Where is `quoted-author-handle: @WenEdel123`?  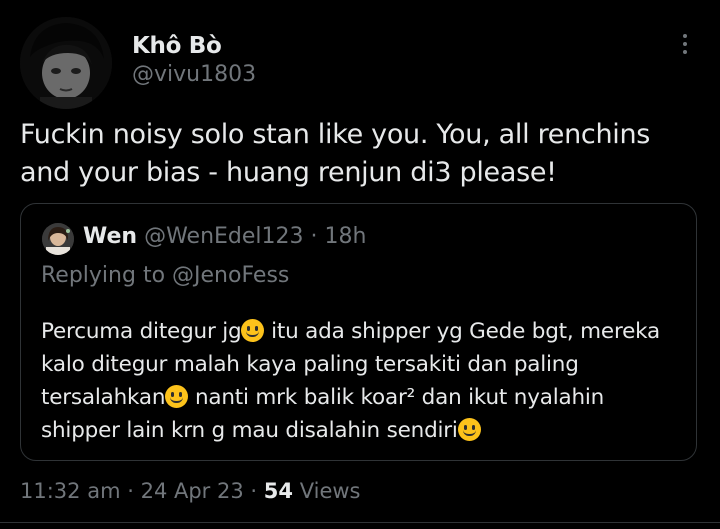
quoted-author-handle: @WenEdel123 is located at coordinates (223, 236).